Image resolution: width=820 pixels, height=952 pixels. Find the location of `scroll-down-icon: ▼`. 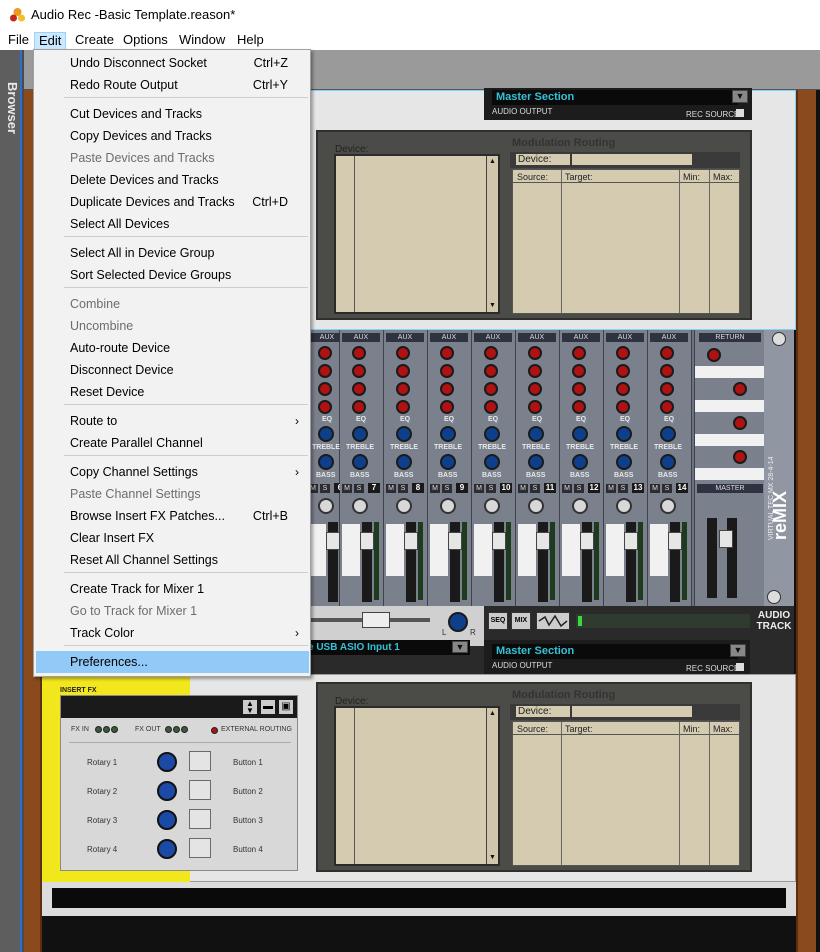

scroll-down-icon: ▼ is located at coordinates (492, 305).